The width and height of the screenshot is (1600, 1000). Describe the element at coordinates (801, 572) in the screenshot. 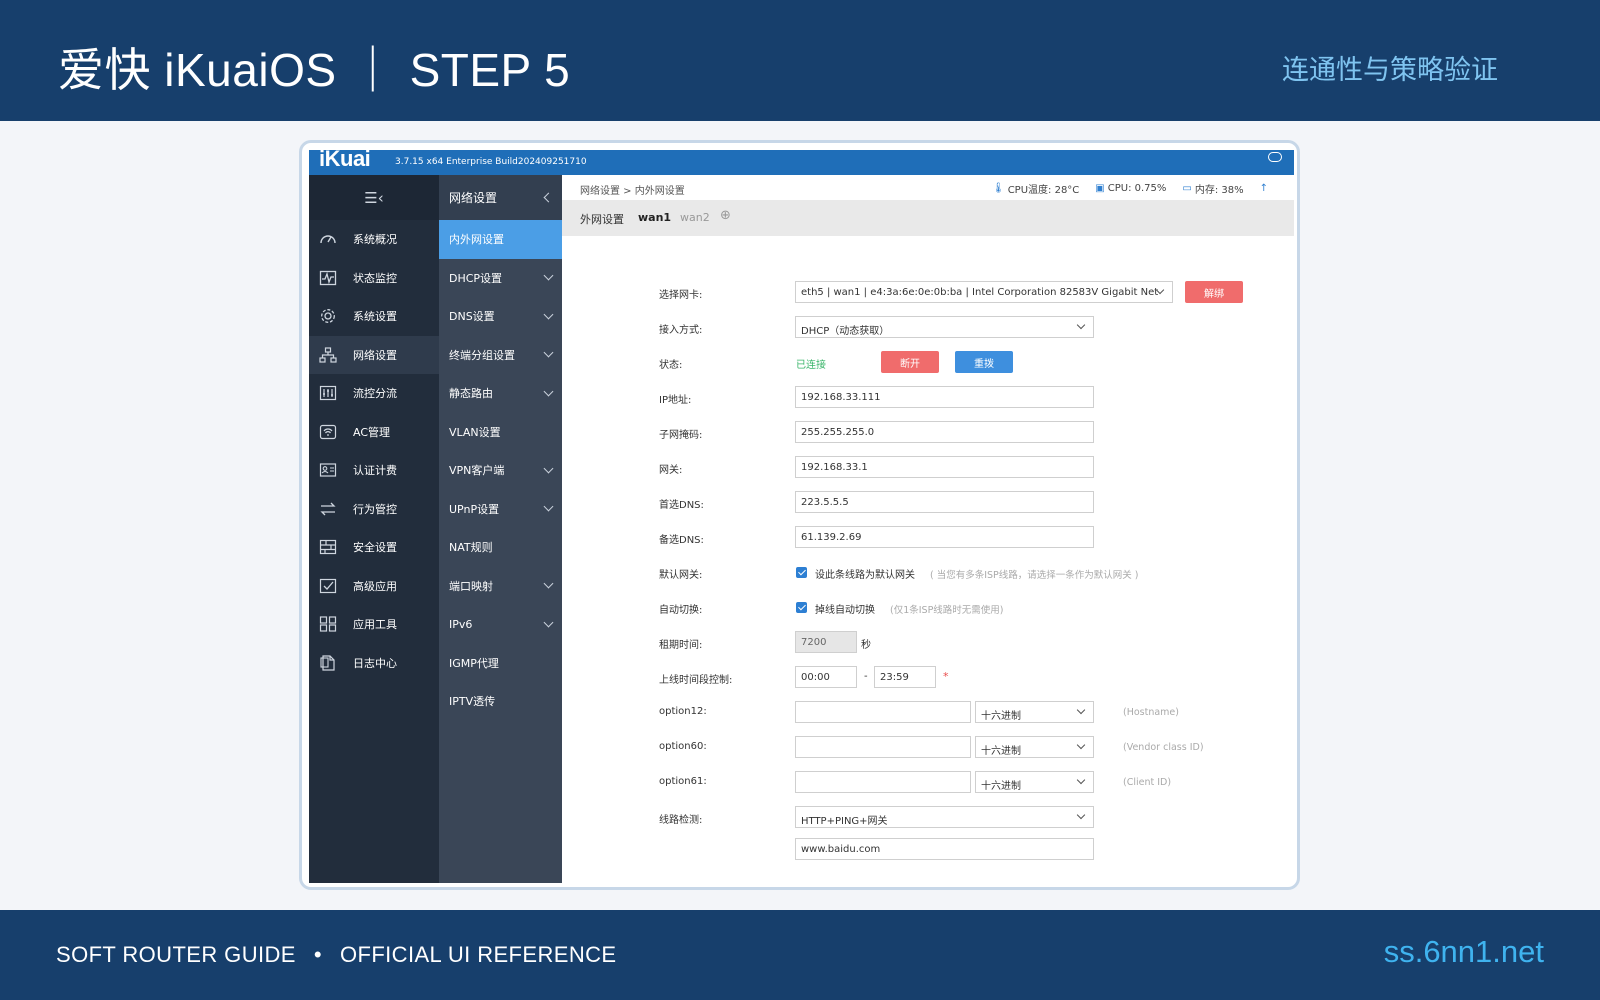

I see `default-gw-checkbox` at that location.